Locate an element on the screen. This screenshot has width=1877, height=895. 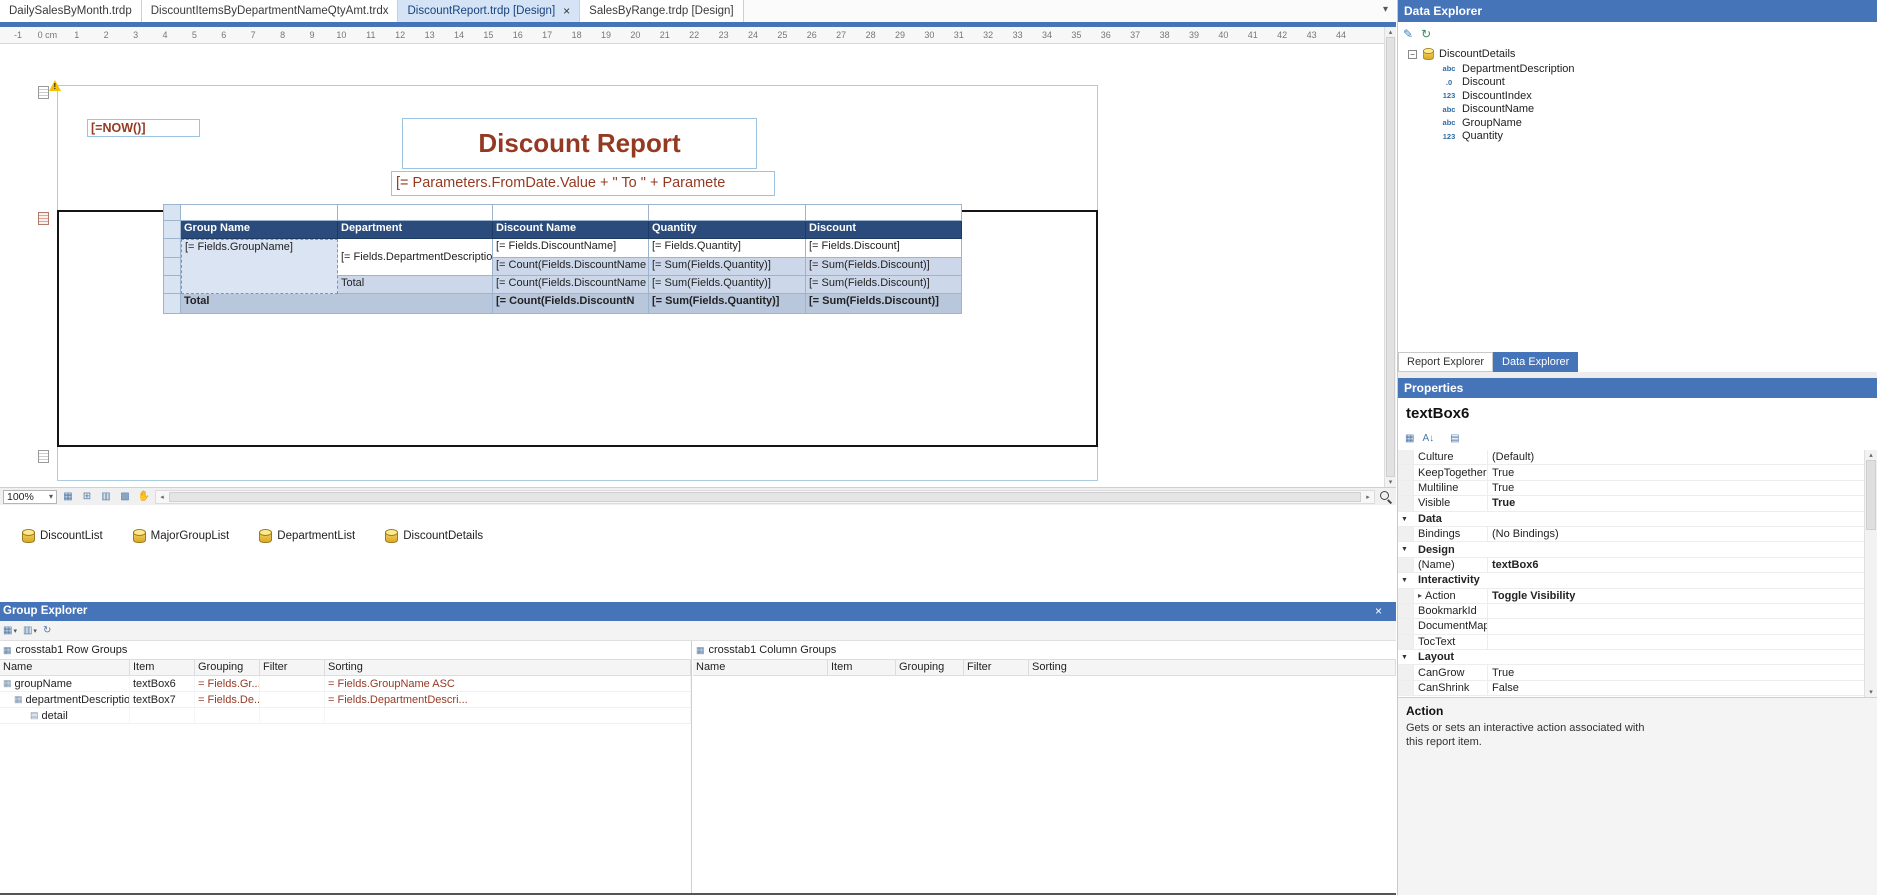
snap-to-grid-icon: ⊞ is located at coordinates (87, 497).